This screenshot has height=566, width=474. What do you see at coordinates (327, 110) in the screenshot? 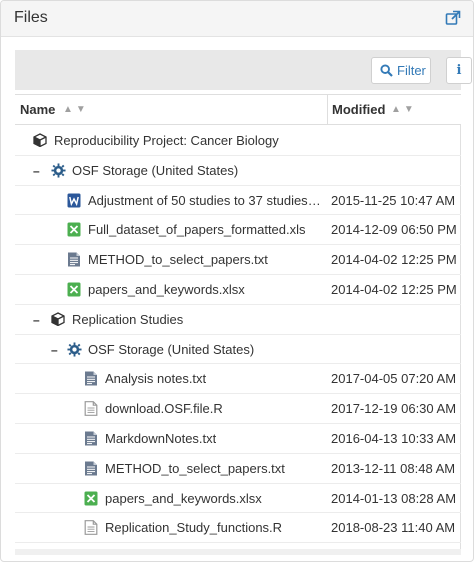
I see `column-divider` at bounding box center [327, 110].